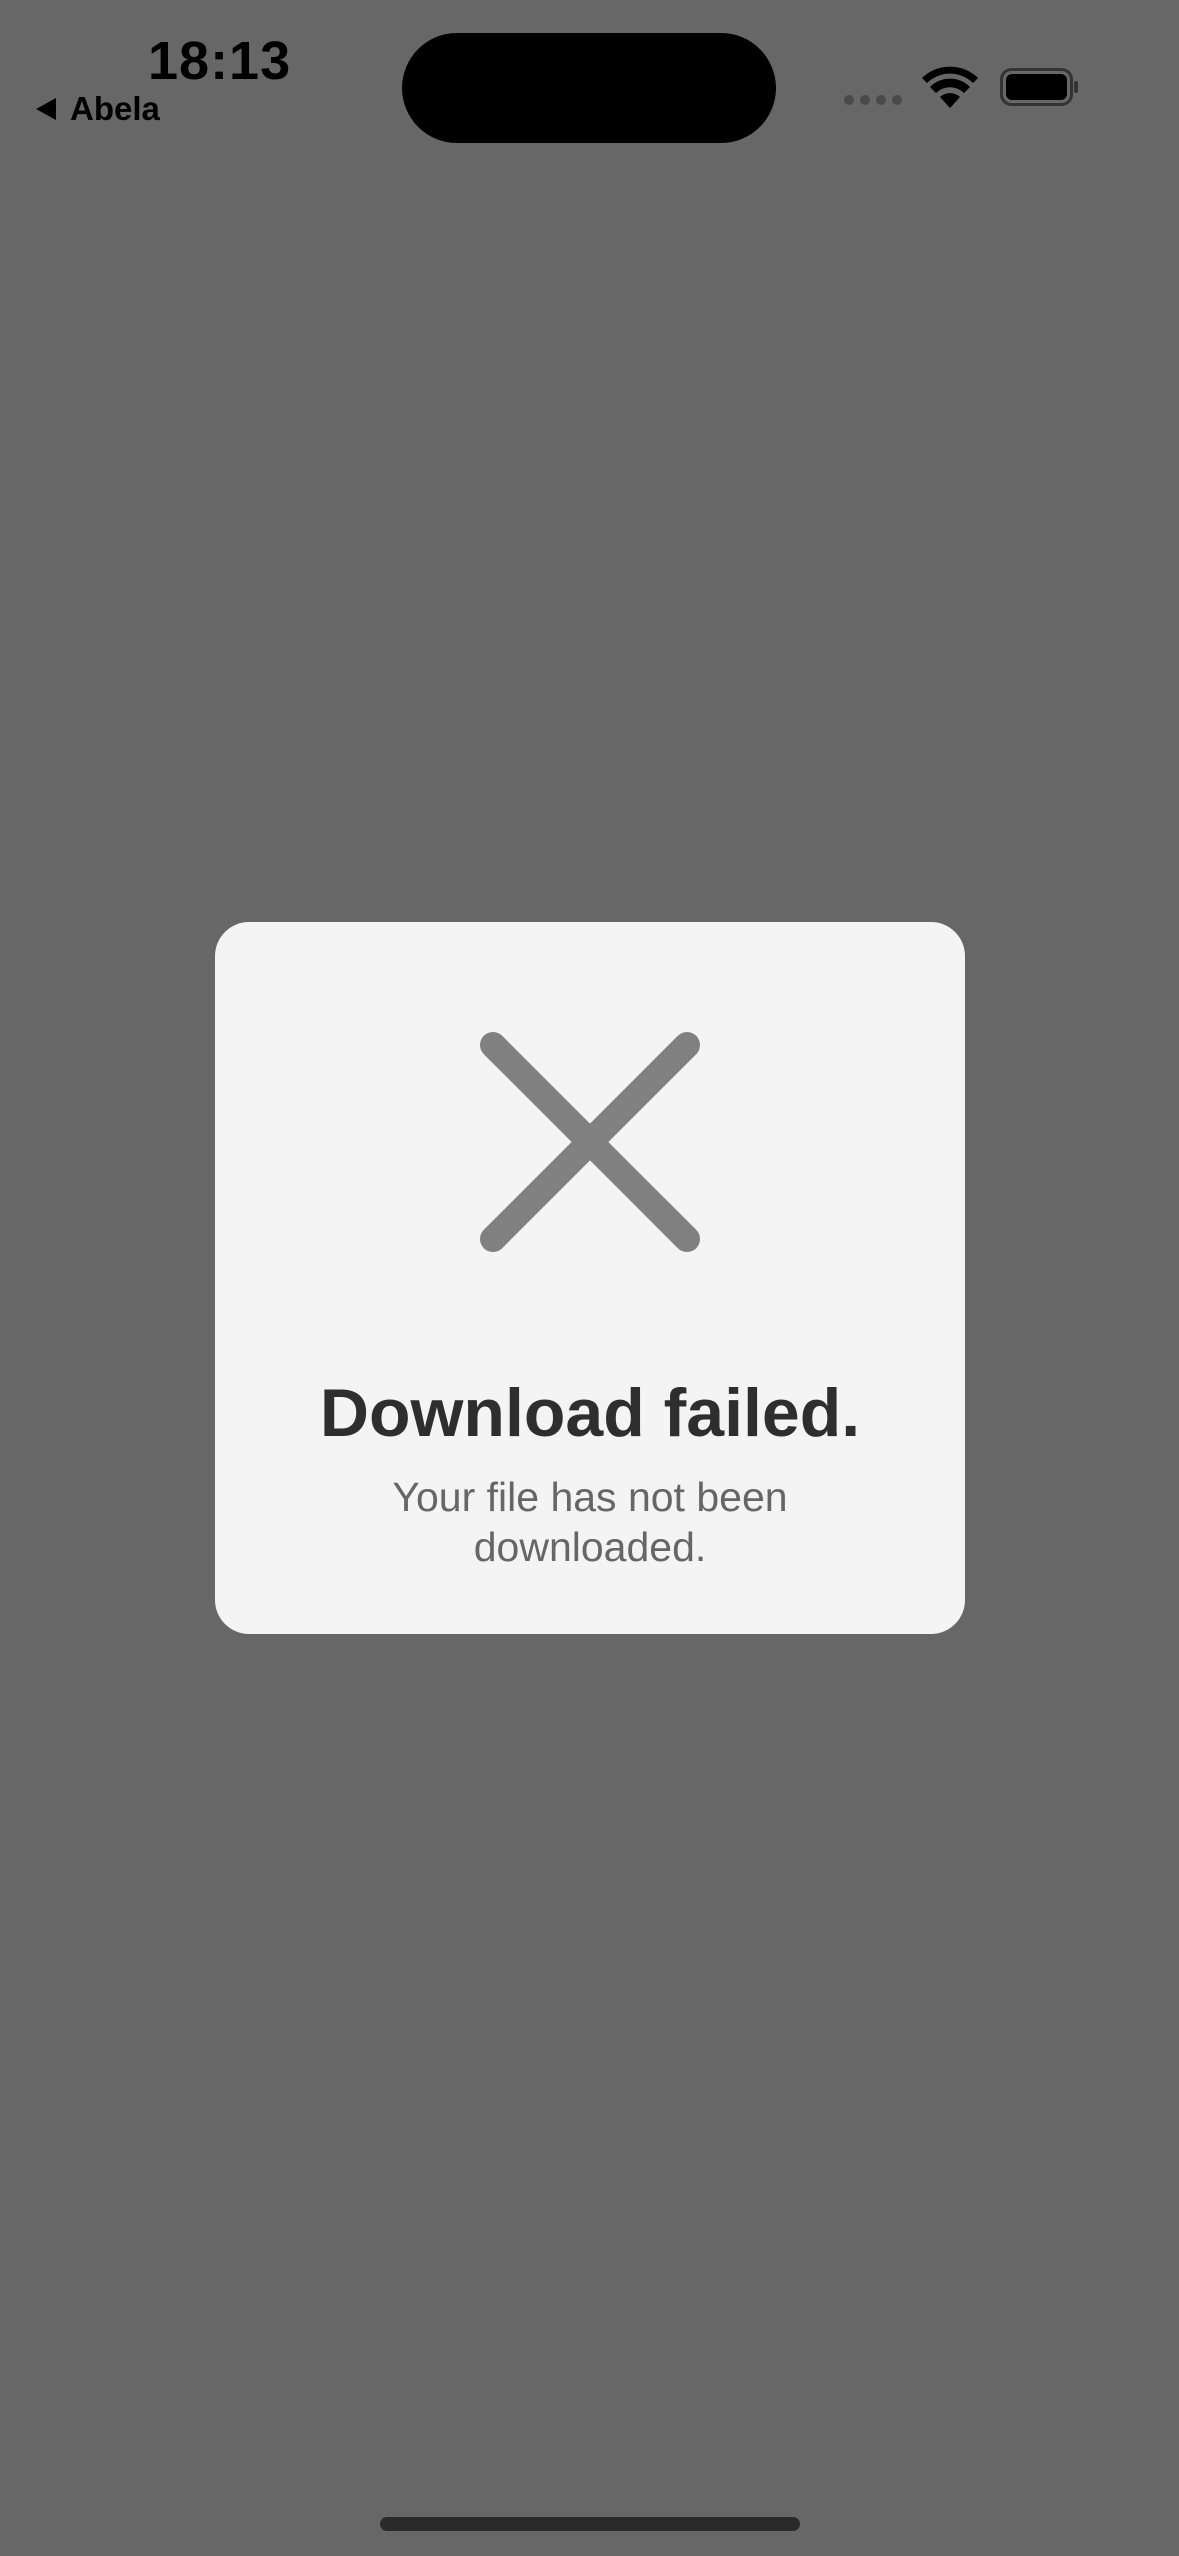  Describe the element at coordinates (220, 61) in the screenshot. I see `status-time: 18:13` at that location.